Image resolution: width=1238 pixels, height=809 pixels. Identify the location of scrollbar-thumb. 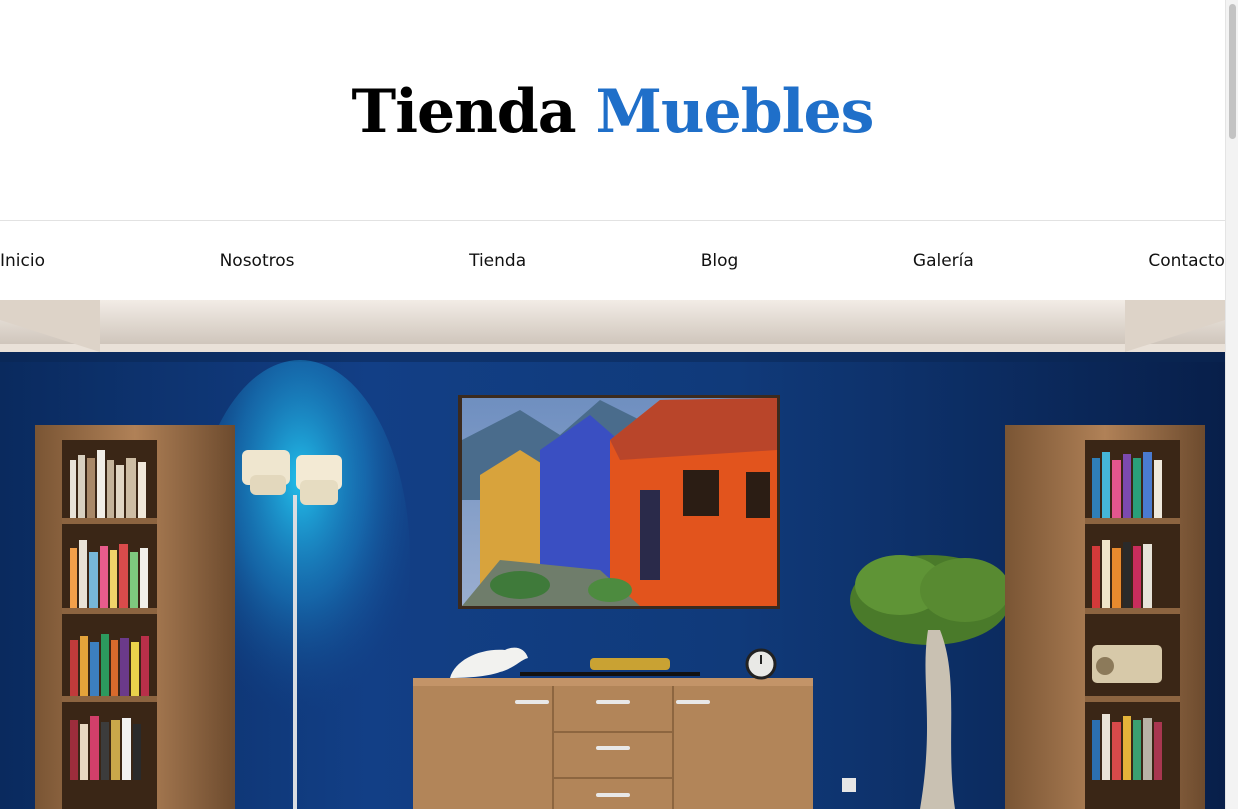
(1232, 71).